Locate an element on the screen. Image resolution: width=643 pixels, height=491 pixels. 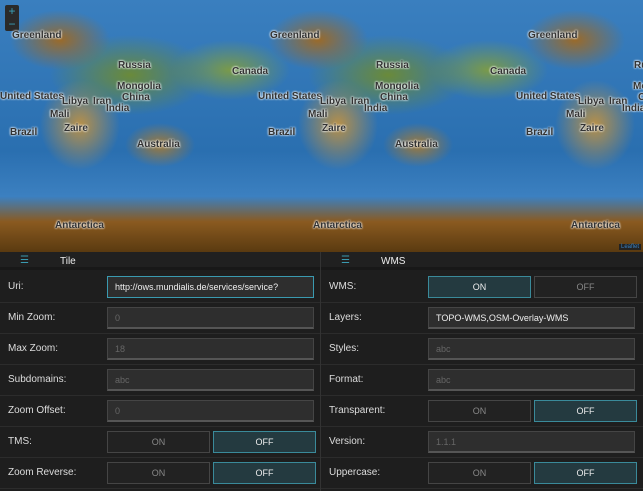
format-row: Format: abc is located at coordinates (482, 380).